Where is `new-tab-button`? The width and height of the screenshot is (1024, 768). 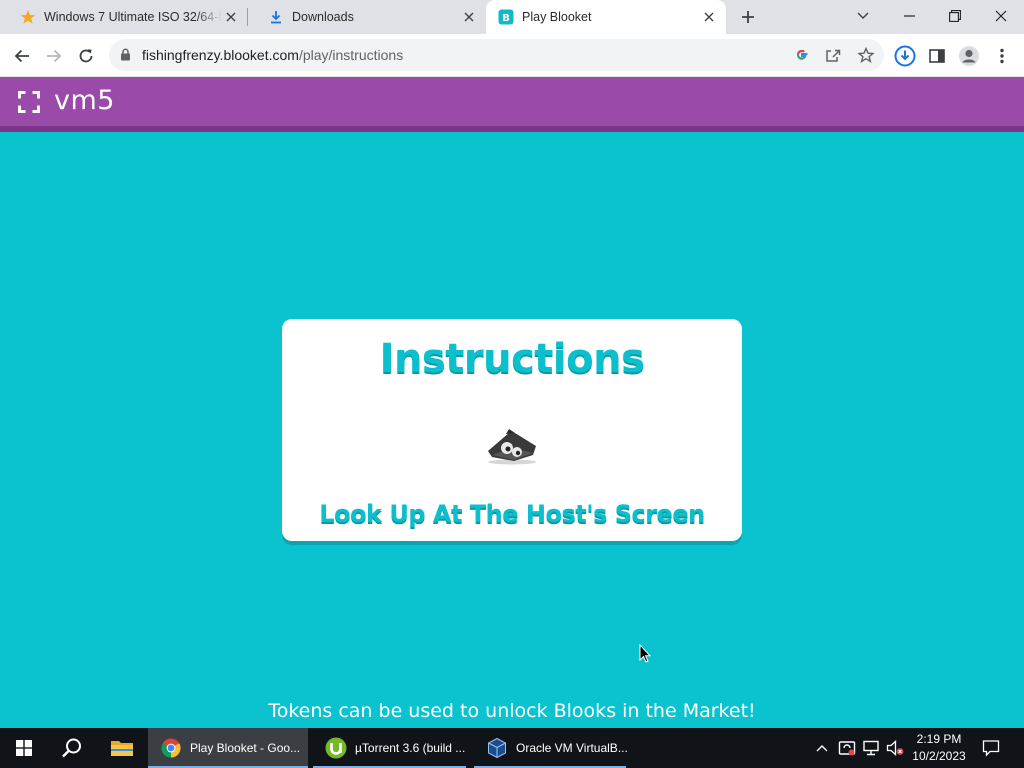 new-tab-button is located at coordinates (748, 17).